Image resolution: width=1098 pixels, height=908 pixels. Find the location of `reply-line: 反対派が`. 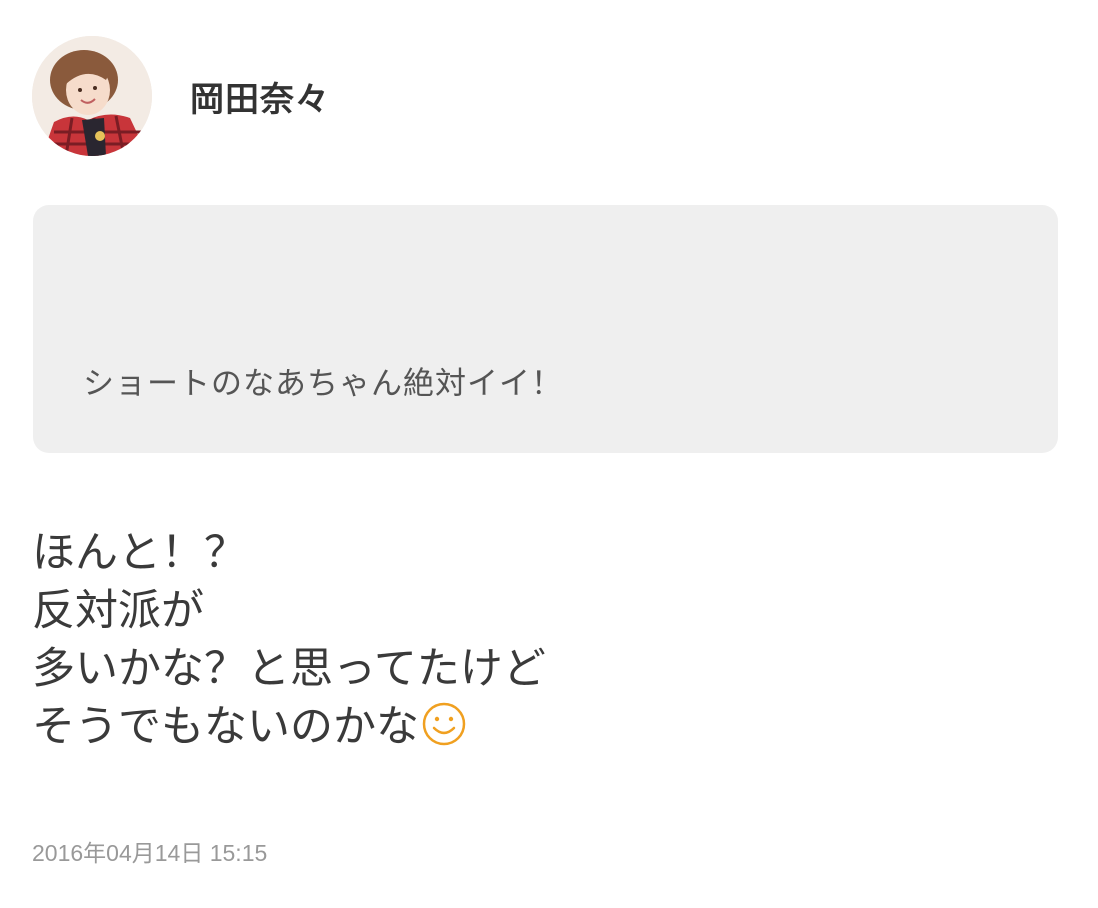

reply-line: 反対派が is located at coordinates (118, 611).